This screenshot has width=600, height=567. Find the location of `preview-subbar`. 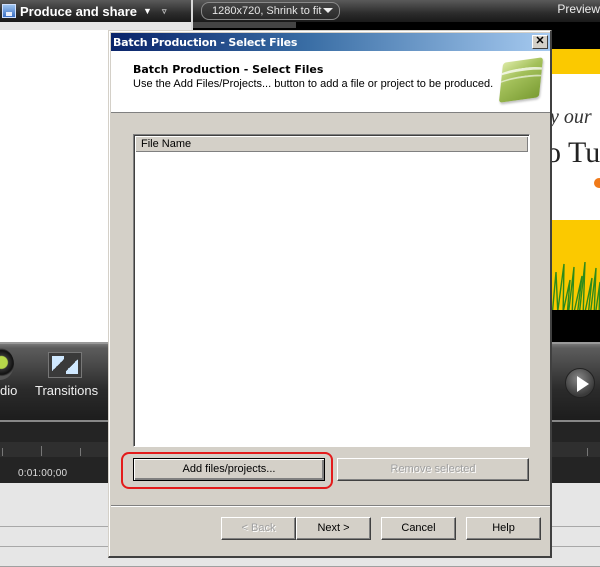

preview-subbar is located at coordinates (396, 26).